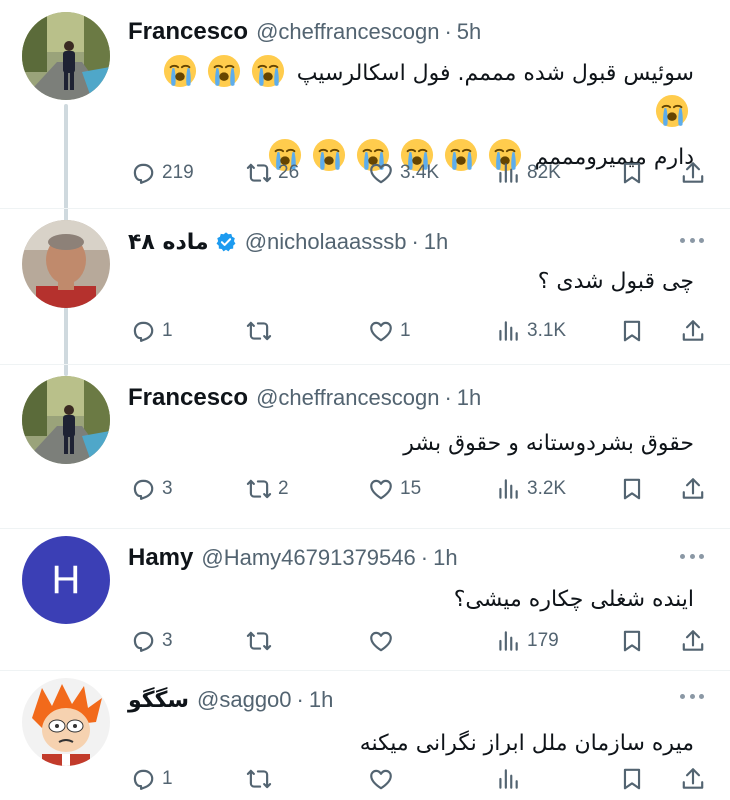 This screenshot has width=730, height=800. I want to click on tweet-actions: 3 2 15 3.2K, so click(418, 489).